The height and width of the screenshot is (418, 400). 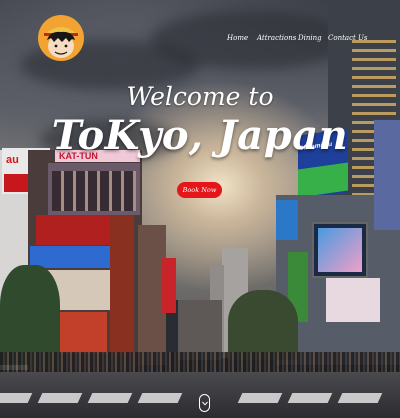 What do you see at coordinates (30, 315) in the screenshot?
I see `tree-left` at bounding box center [30, 315].